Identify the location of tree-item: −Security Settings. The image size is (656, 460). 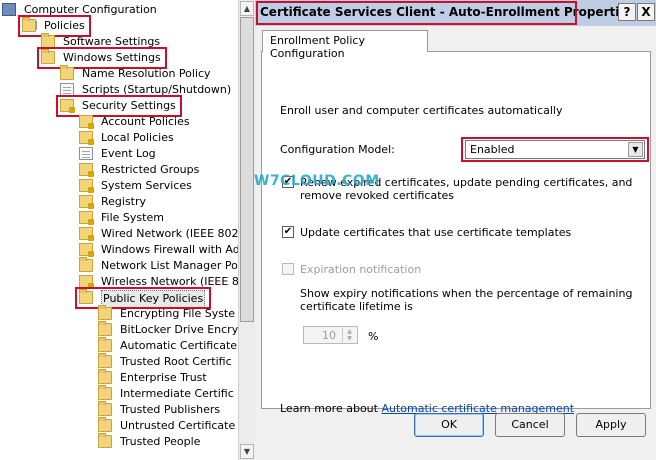
(119, 106).